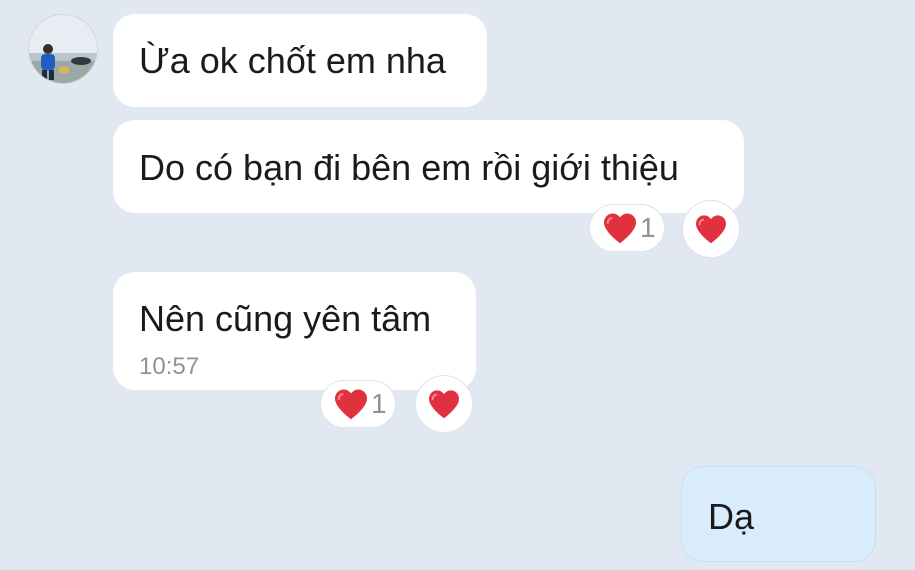 The height and width of the screenshot is (570, 915). Describe the element at coordinates (63, 49) in the screenshot. I see `sender-avatar` at that location.